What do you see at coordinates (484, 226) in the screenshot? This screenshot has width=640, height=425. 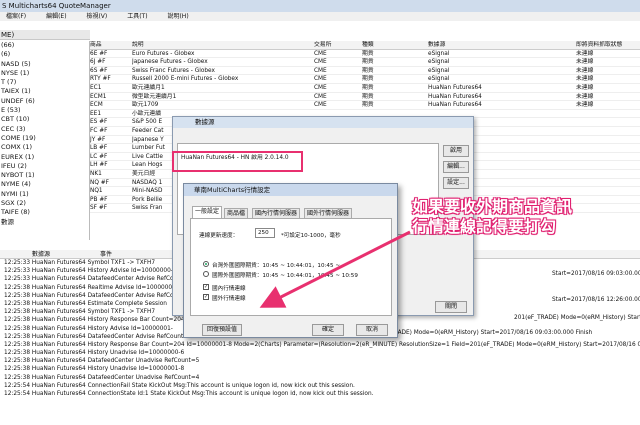 I see `annotation-line-2: 行情連線記得要打勾` at bounding box center [484, 226].